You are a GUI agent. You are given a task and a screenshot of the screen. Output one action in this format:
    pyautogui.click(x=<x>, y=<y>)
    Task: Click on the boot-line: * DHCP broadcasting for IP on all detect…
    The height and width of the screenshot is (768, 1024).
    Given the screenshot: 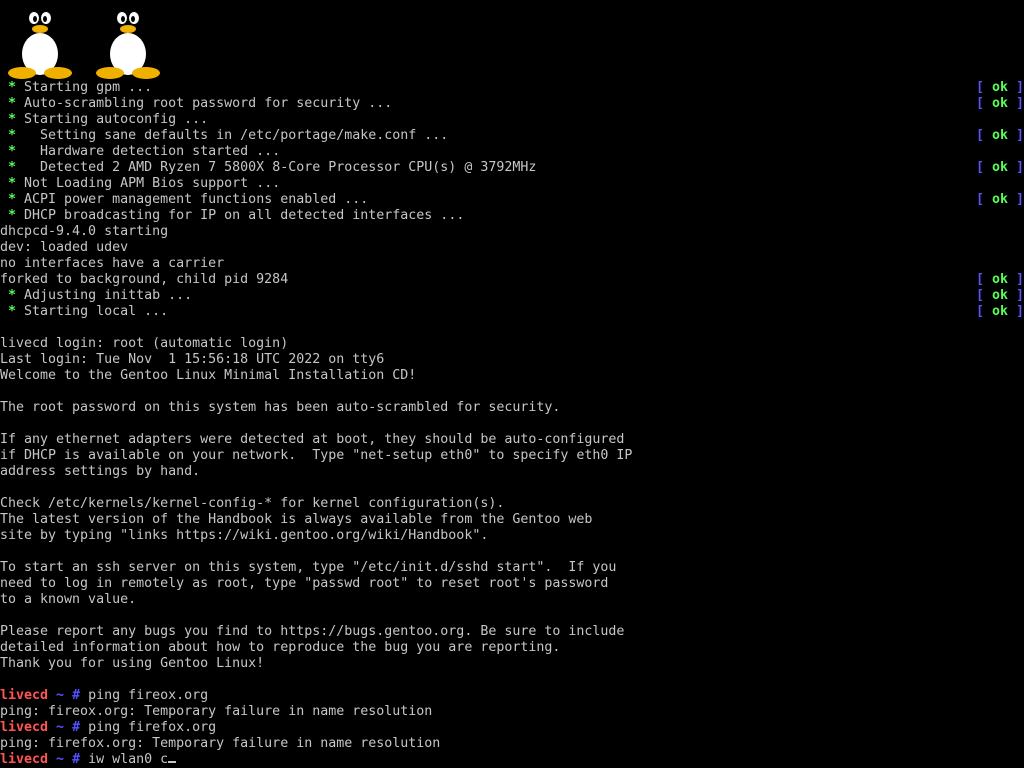 What is the action you would take?
    pyautogui.click(x=512, y=216)
    